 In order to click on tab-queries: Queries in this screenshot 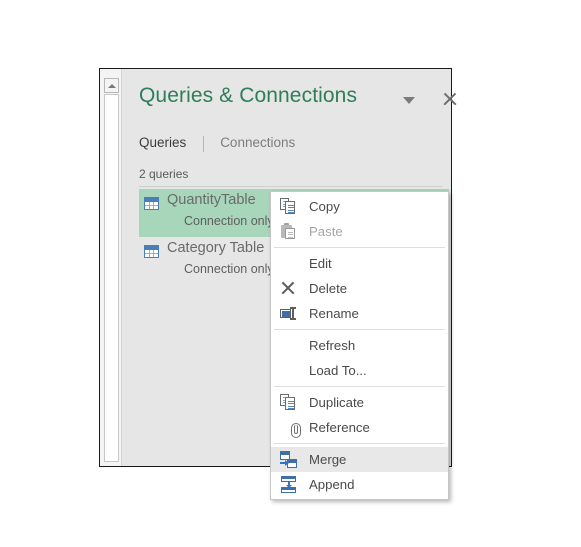, I will do `click(162, 142)`.